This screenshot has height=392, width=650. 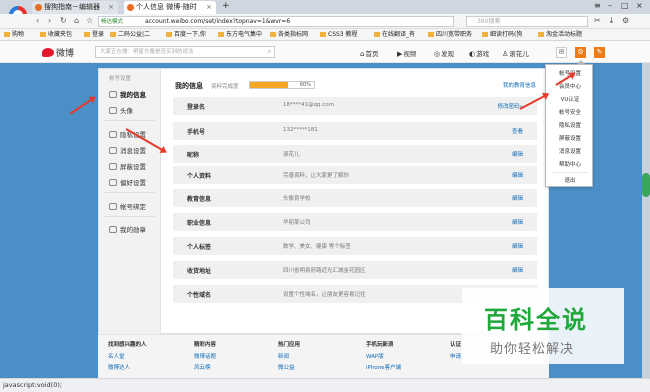 What do you see at coordinates (479, 53) in the screenshot?
I see `nav-games: ◐游戏` at bounding box center [479, 53].